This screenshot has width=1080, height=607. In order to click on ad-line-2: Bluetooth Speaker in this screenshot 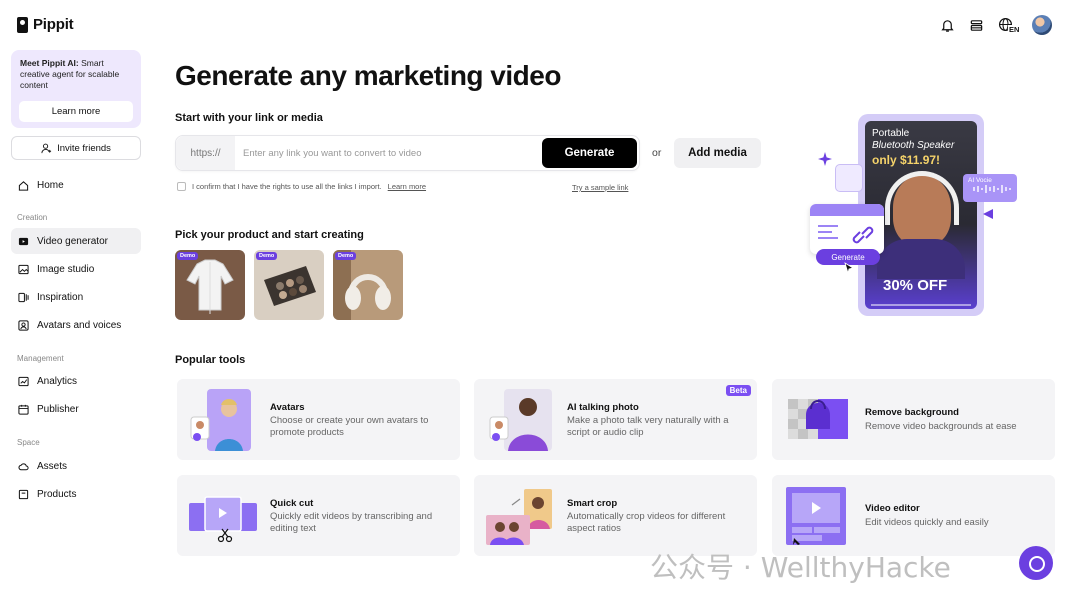, I will do `click(913, 145)`.